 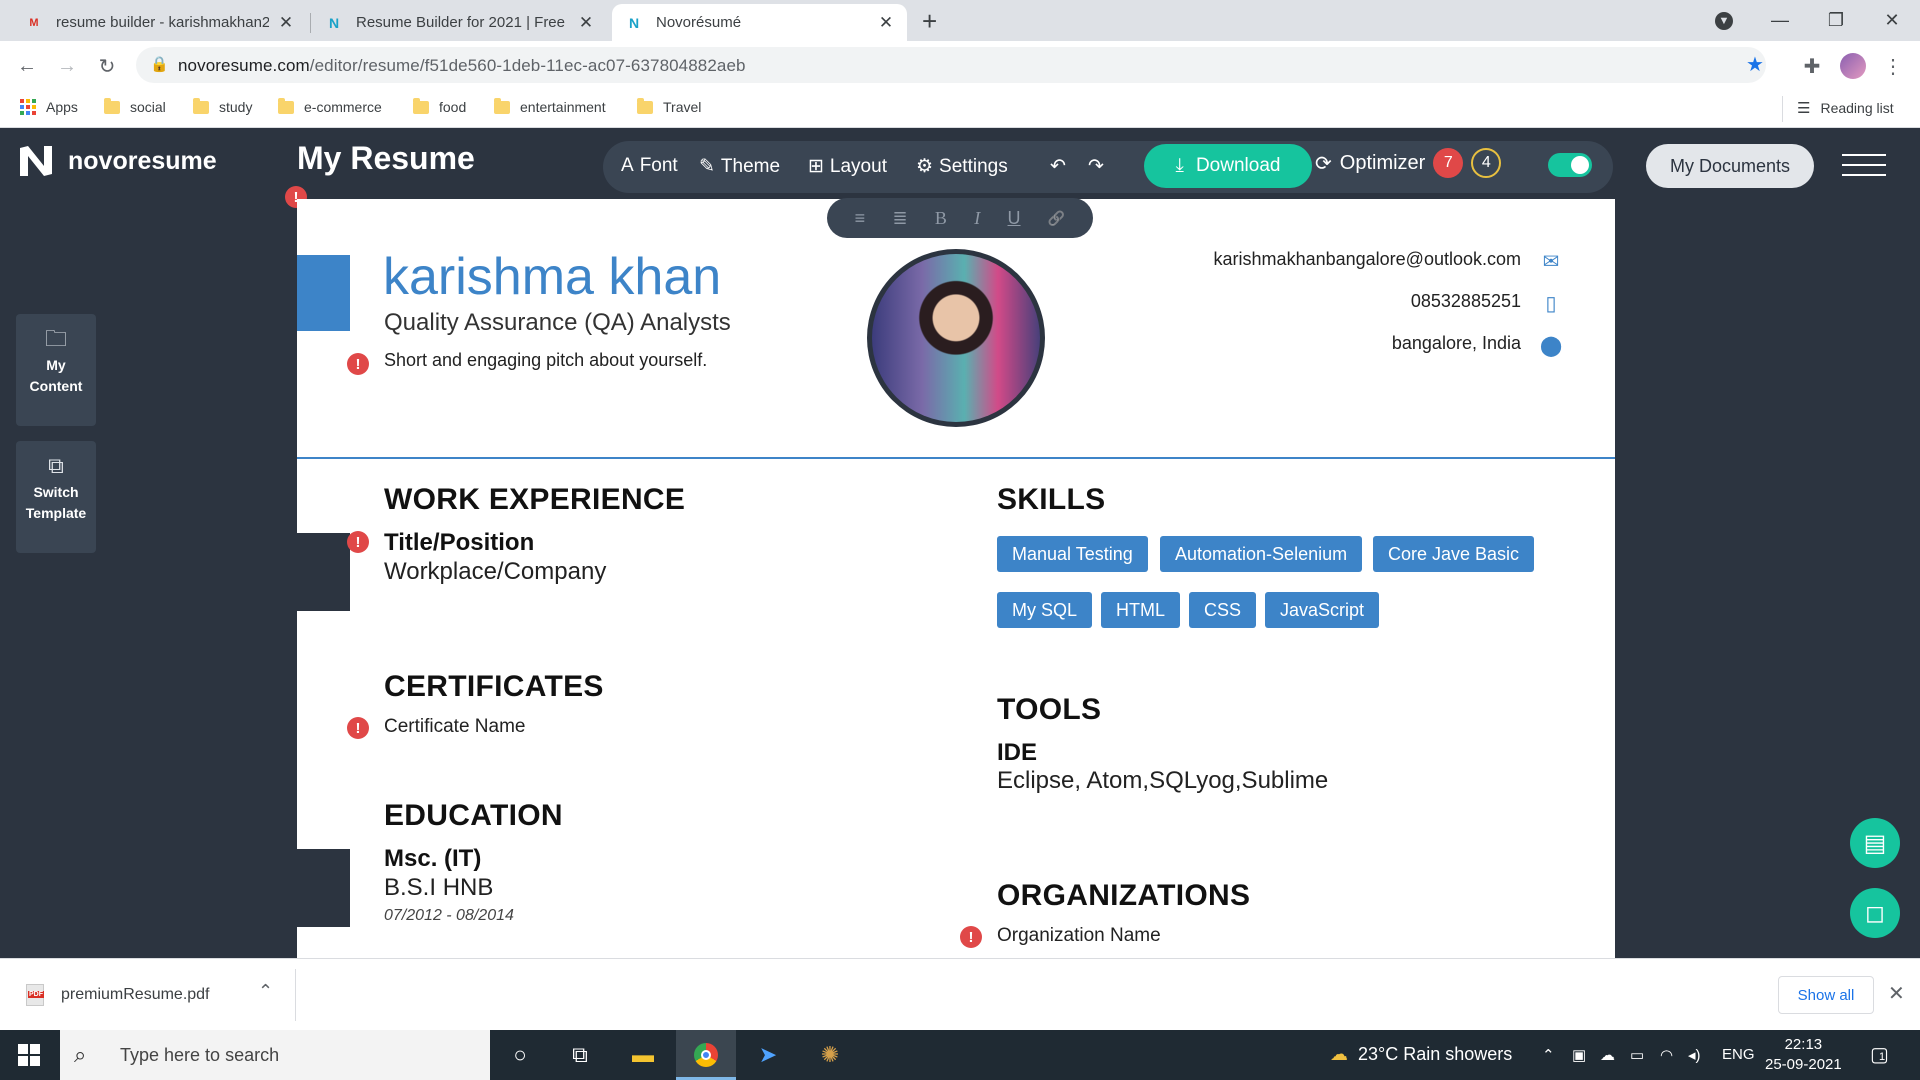 What do you see at coordinates (135, 106) in the screenshot?
I see `bookmark-social: social` at bounding box center [135, 106].